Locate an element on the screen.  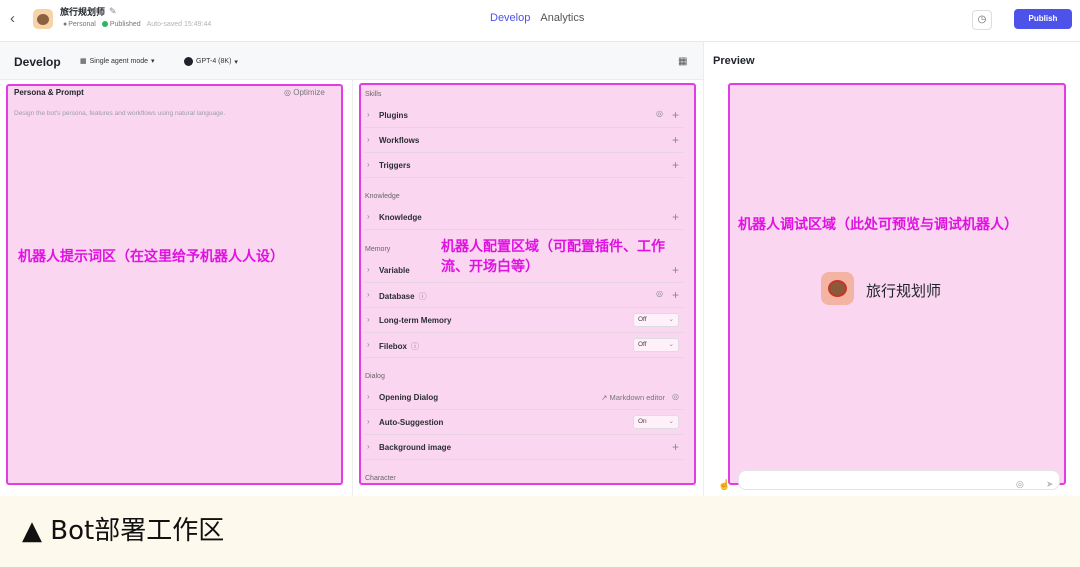
row-opening-dialog: › Opening Dialog ↗ Markdown editor ◎ is located at coordinates (524, 398).